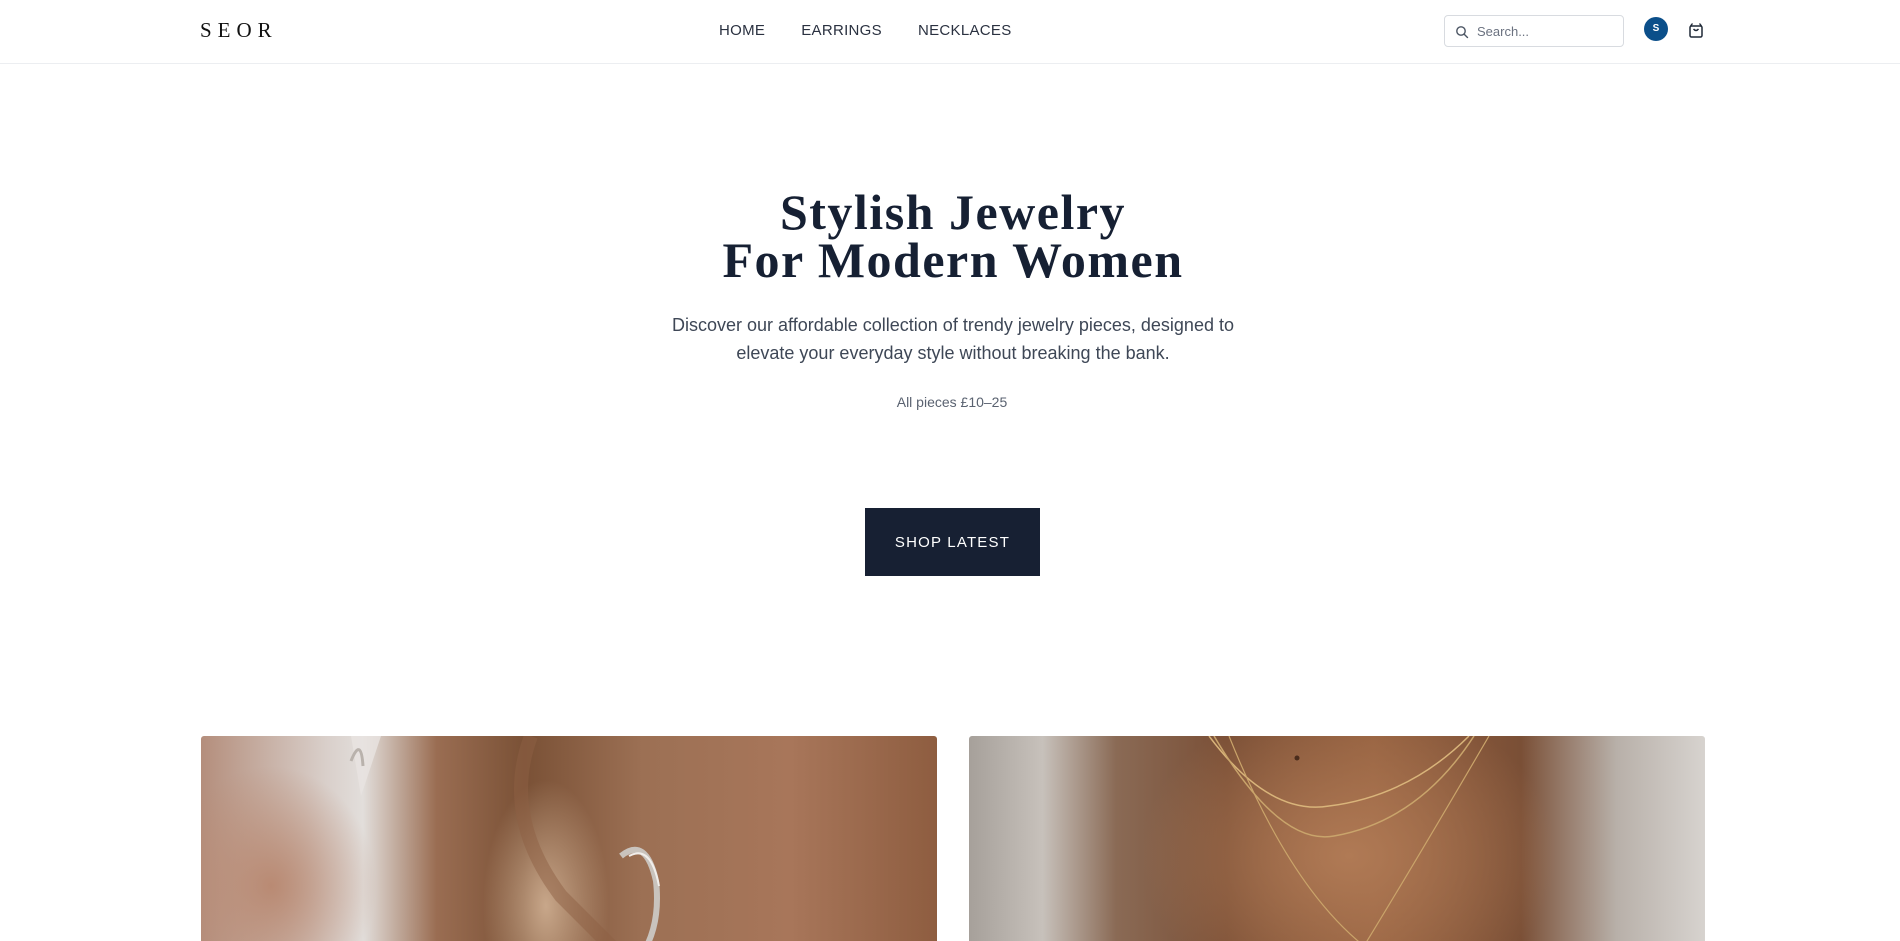 This screenshot has height=941, width=1900. I want to click on necklaces-photo, so click(1337, 838).